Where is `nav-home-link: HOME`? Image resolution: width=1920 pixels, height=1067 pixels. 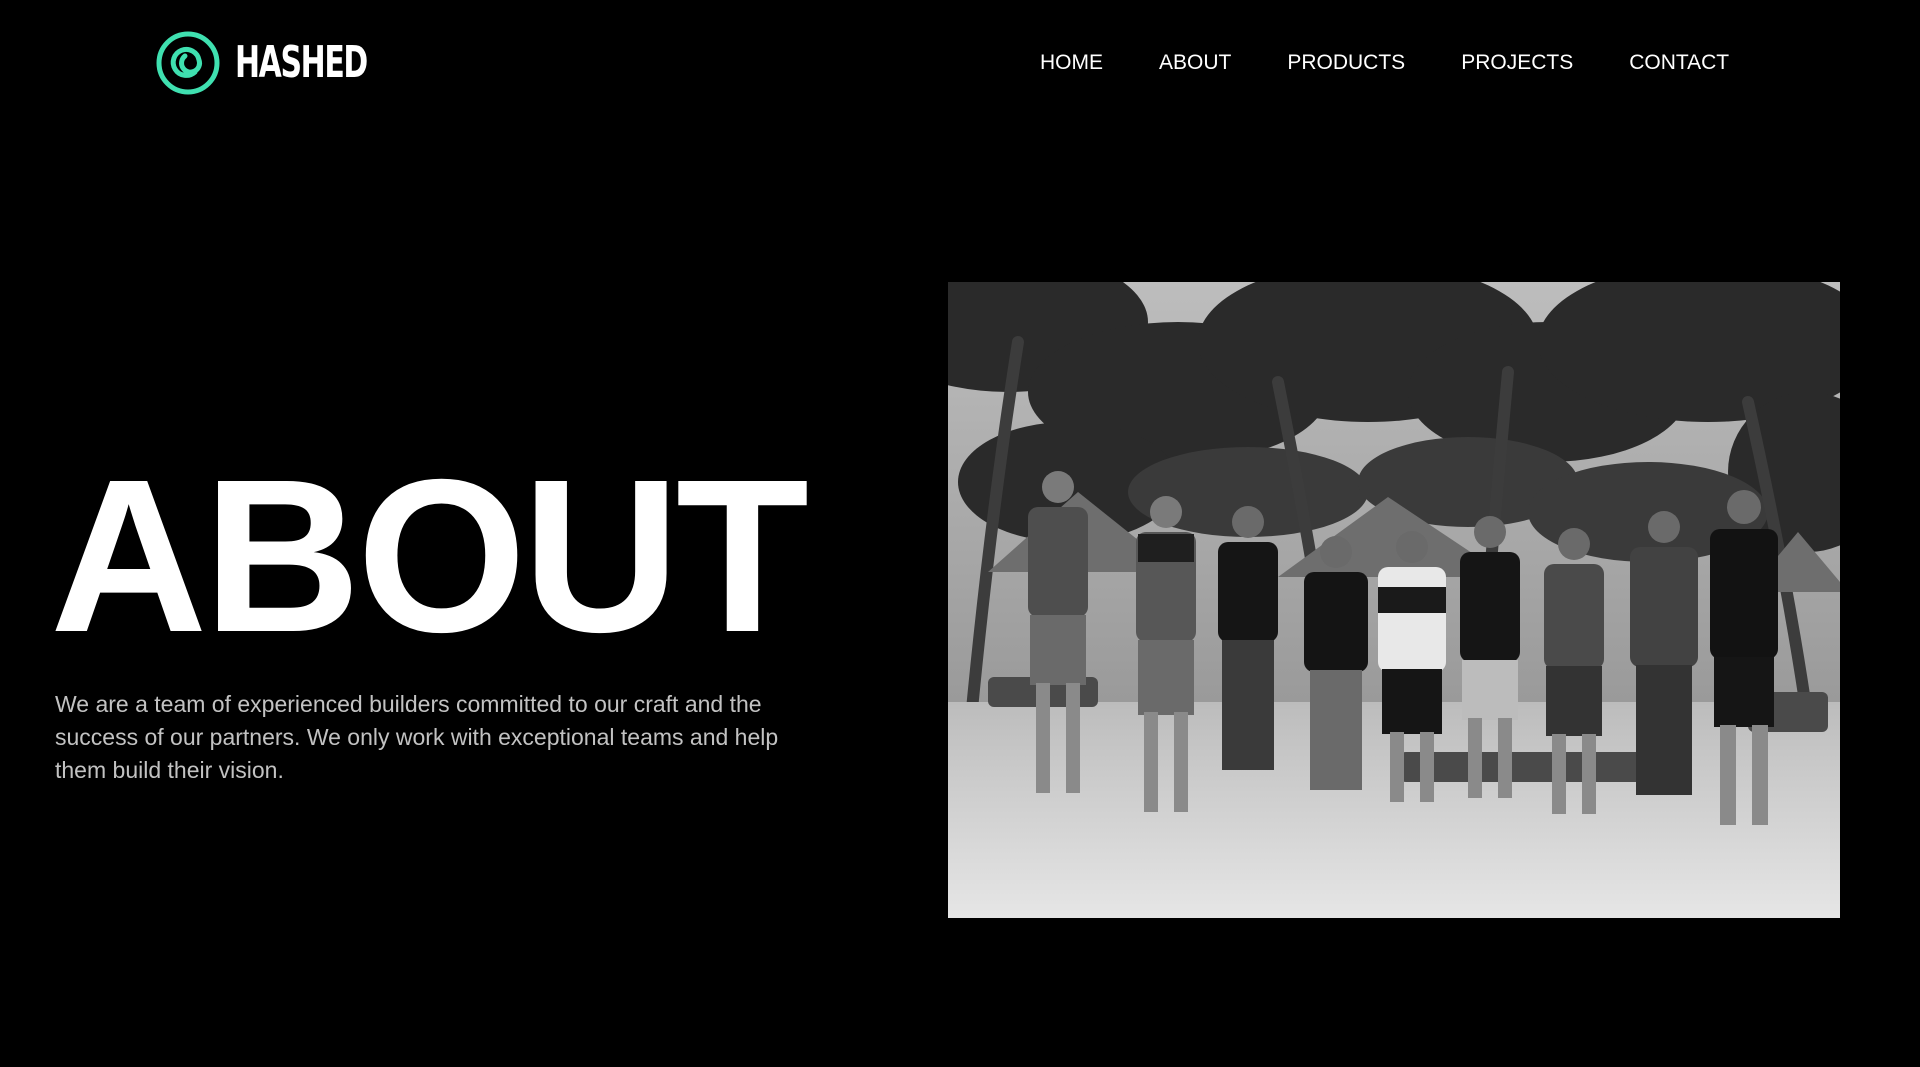 nav-home-link: HOME is located at coordinates (1071, 63).